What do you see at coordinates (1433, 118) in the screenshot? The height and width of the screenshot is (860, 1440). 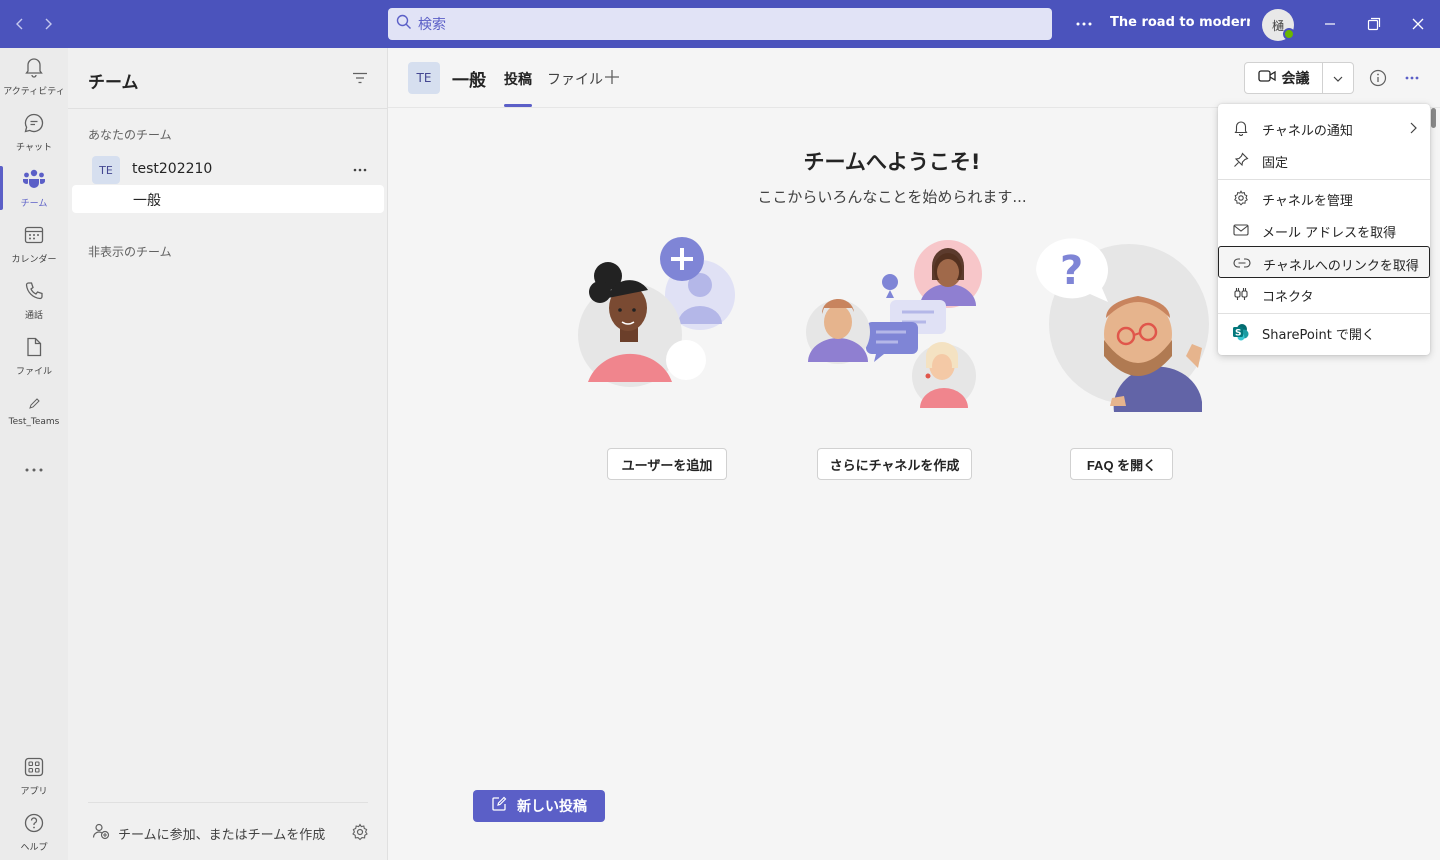 I see `scrollbar` at bounding box center [1433, 118].